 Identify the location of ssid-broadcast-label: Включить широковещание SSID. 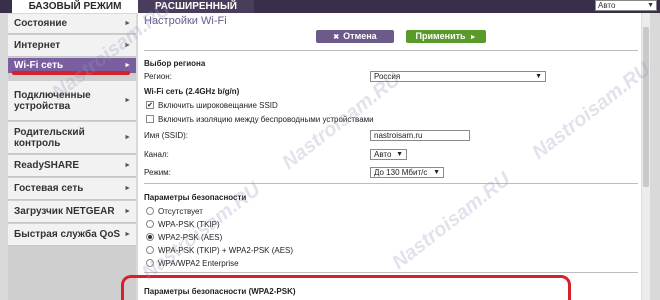
(218, 105).